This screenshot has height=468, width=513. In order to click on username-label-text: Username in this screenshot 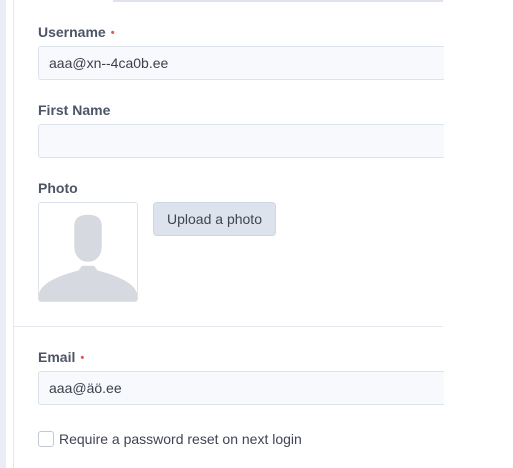, I will do `click(72, 32)`.